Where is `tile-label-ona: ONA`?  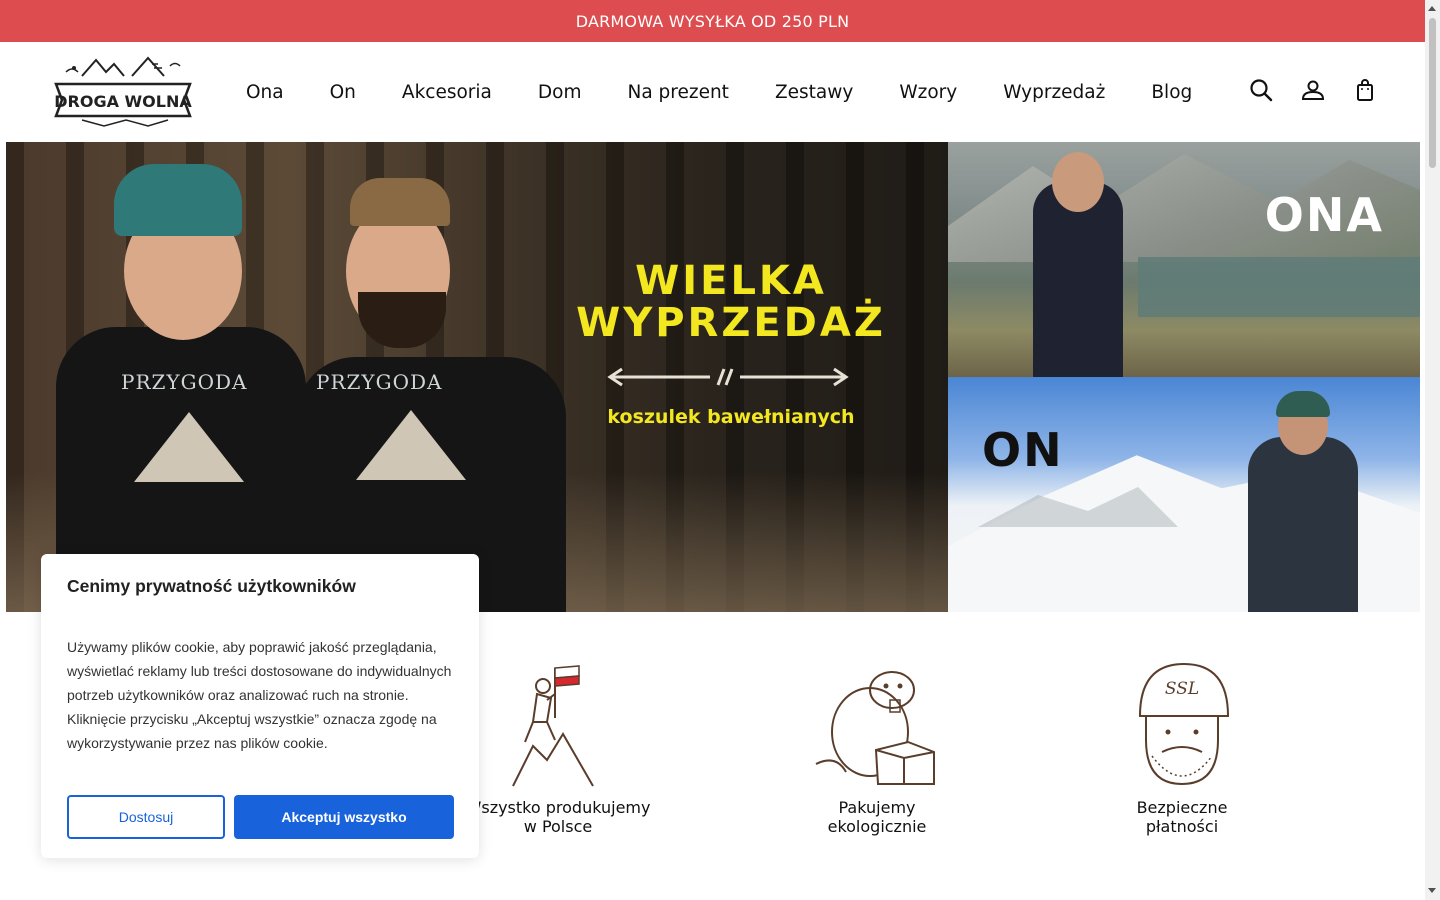
tile-label-ona: ONA is located at coordinates (1324, 215).